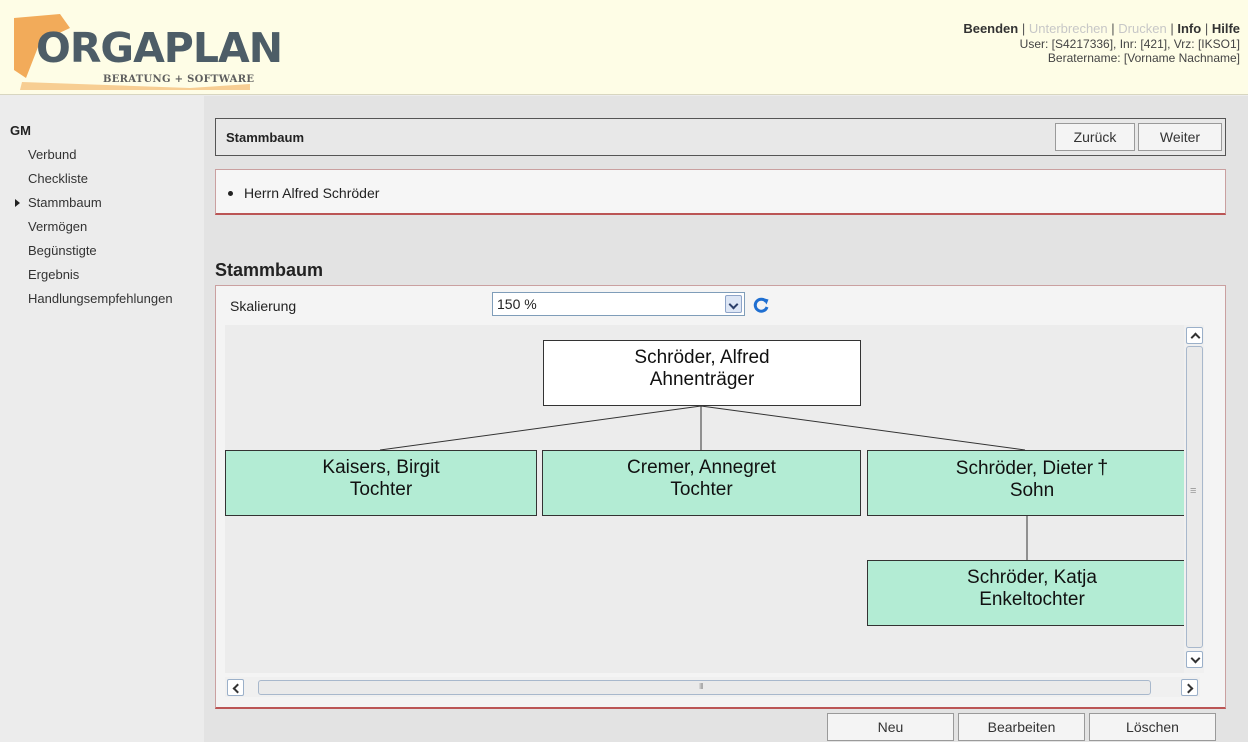  I want to click on tree-node-child: Kaisers, Birgit Tochter, so click(381, 483).